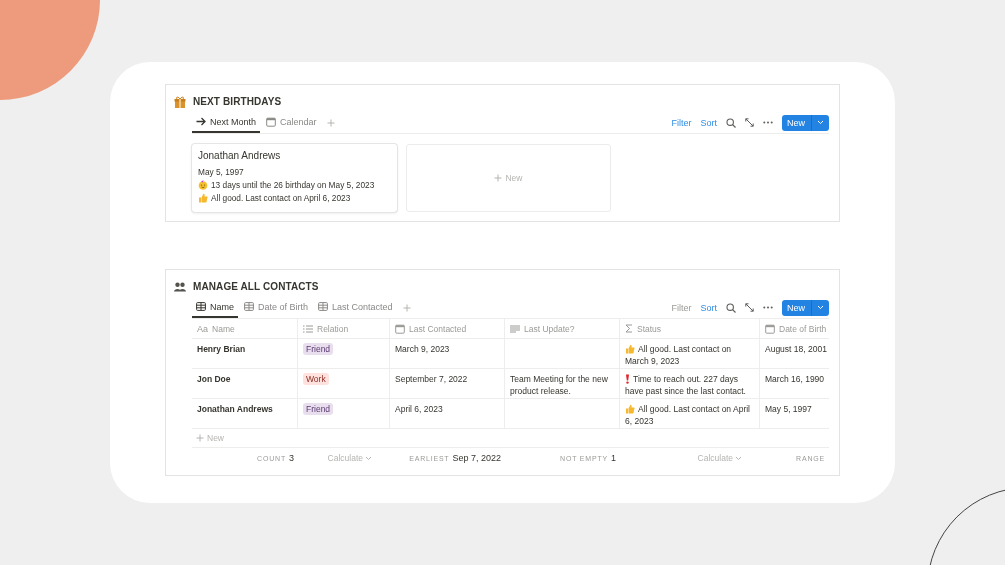 The height and width of the screenshot is (565, 1005). Describe the element at coordinates (794, 414) in the screenshot. I see `date-cell: May 5, 1997` at that location.